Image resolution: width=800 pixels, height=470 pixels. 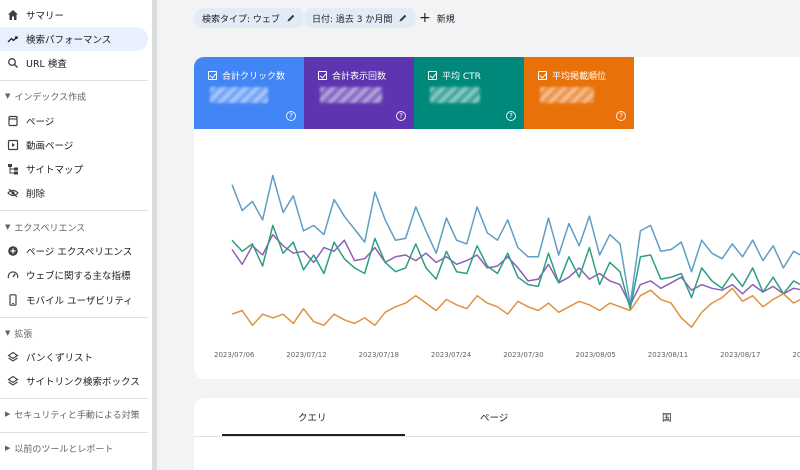 I want to click on section-header-indexing: ▼ インデックス作成, so click(x=74, y=96).